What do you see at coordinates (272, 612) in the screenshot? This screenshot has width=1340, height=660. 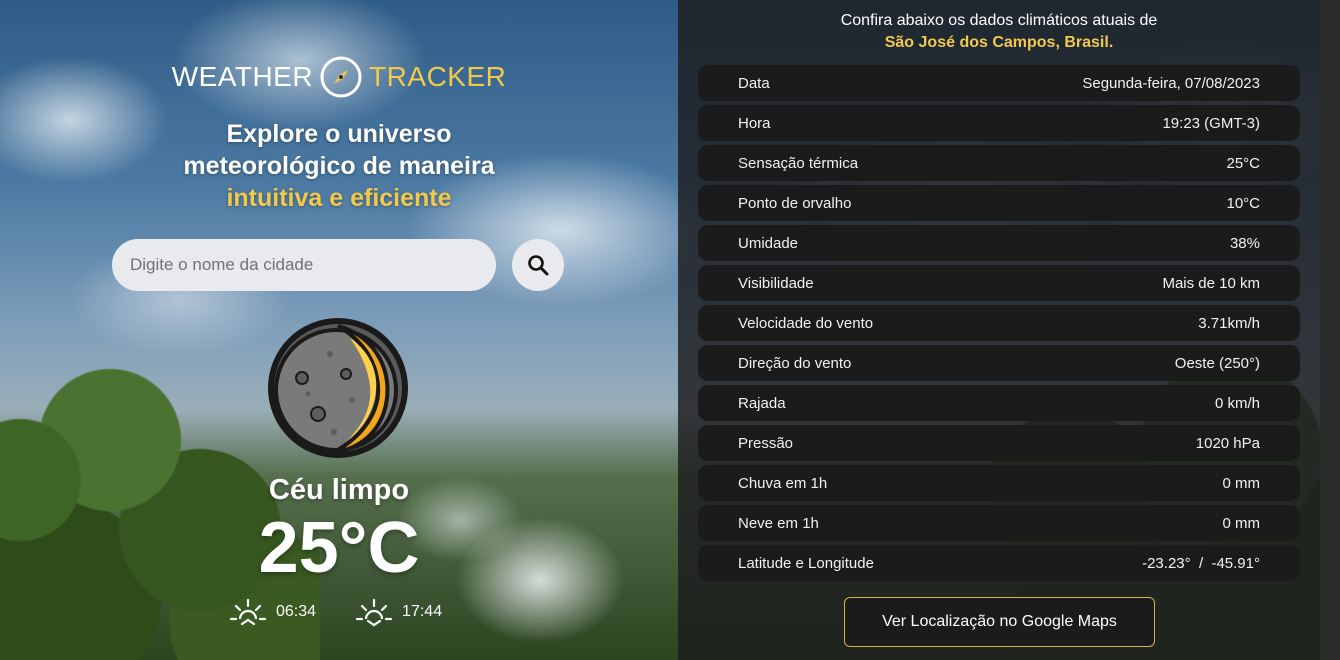 I see `sunrise: 06:34` at bounding box center [272, 612].